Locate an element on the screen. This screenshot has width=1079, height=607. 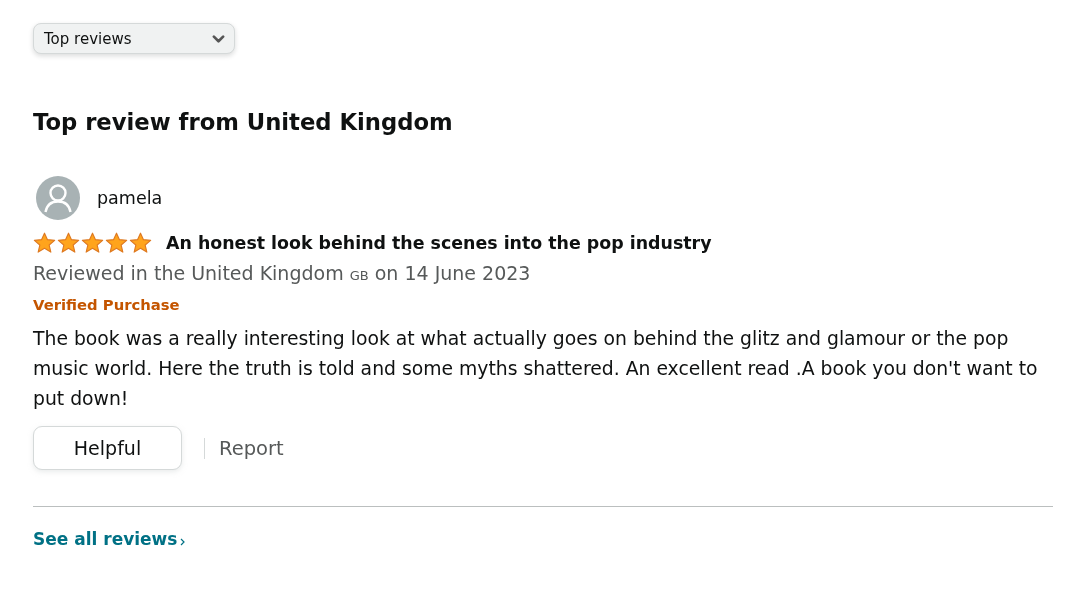
helpful-button: Helpful is located at coordinates (107, 448).